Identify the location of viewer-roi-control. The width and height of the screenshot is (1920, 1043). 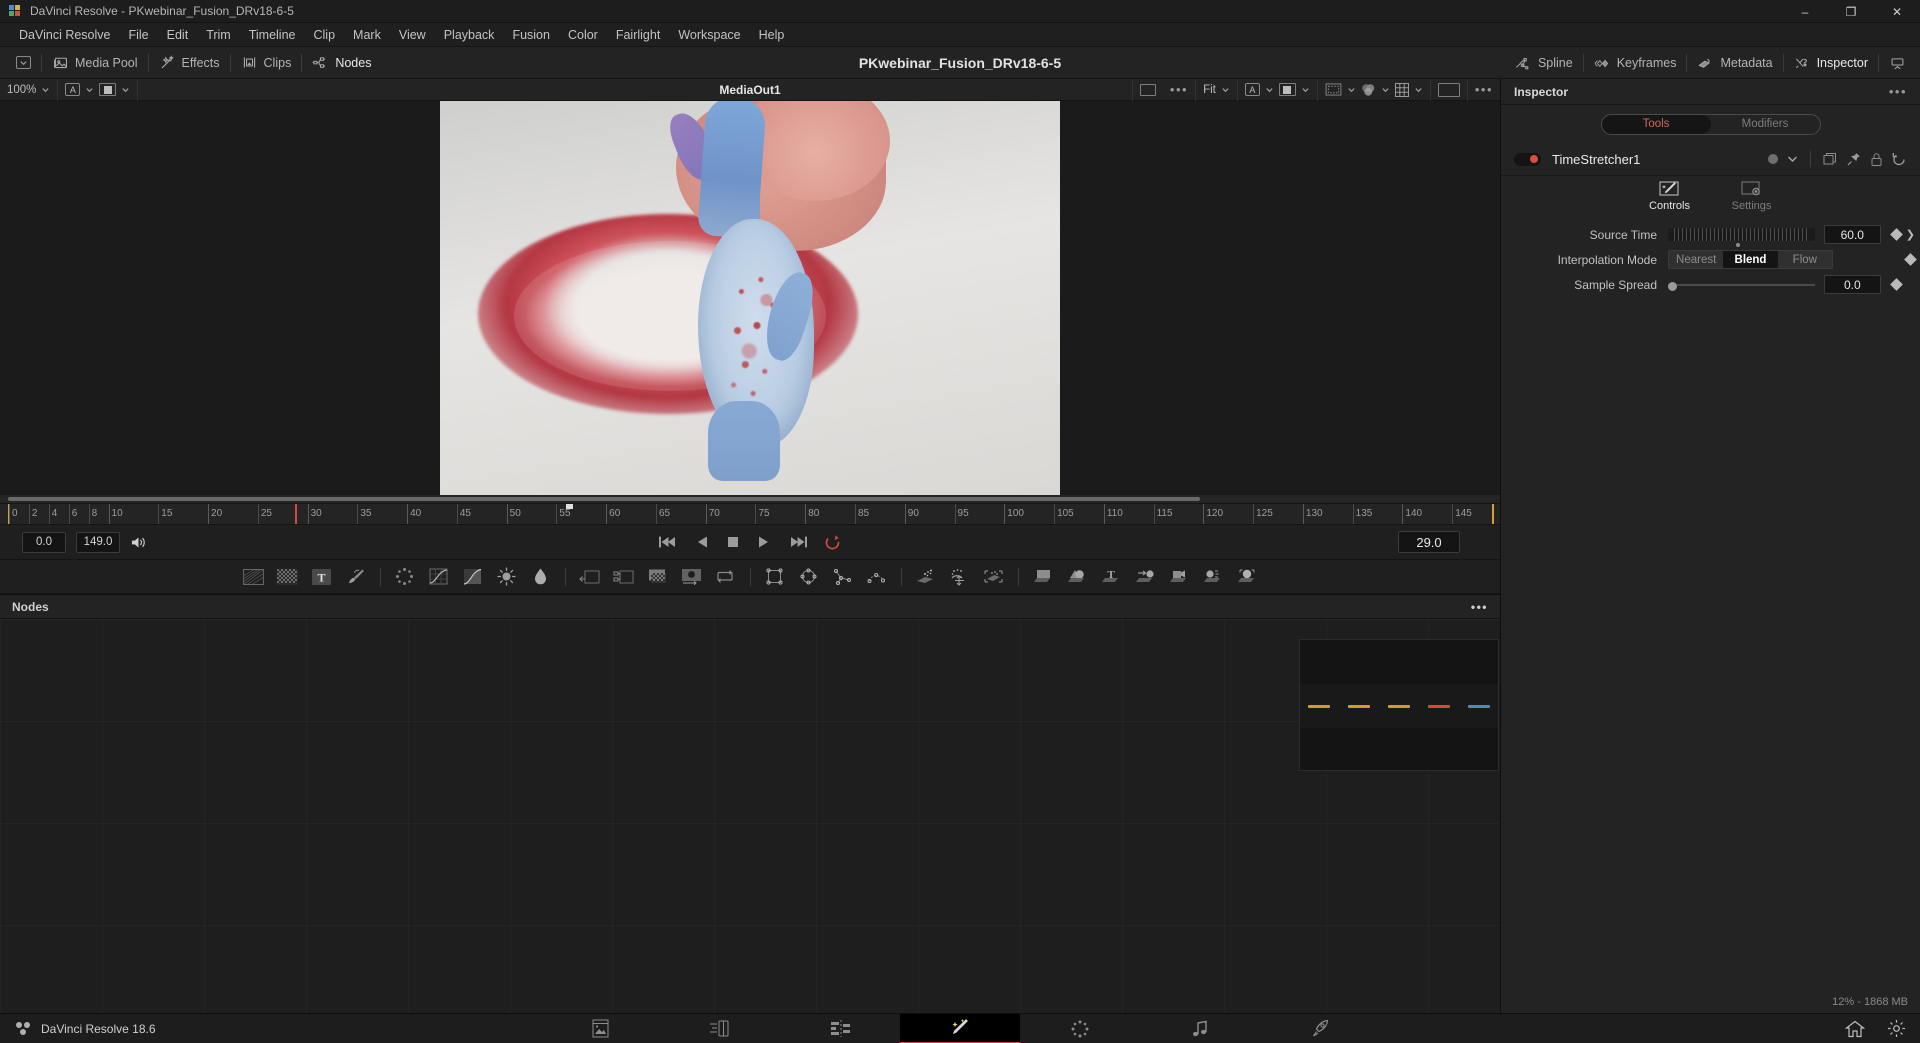
(1374, 89).